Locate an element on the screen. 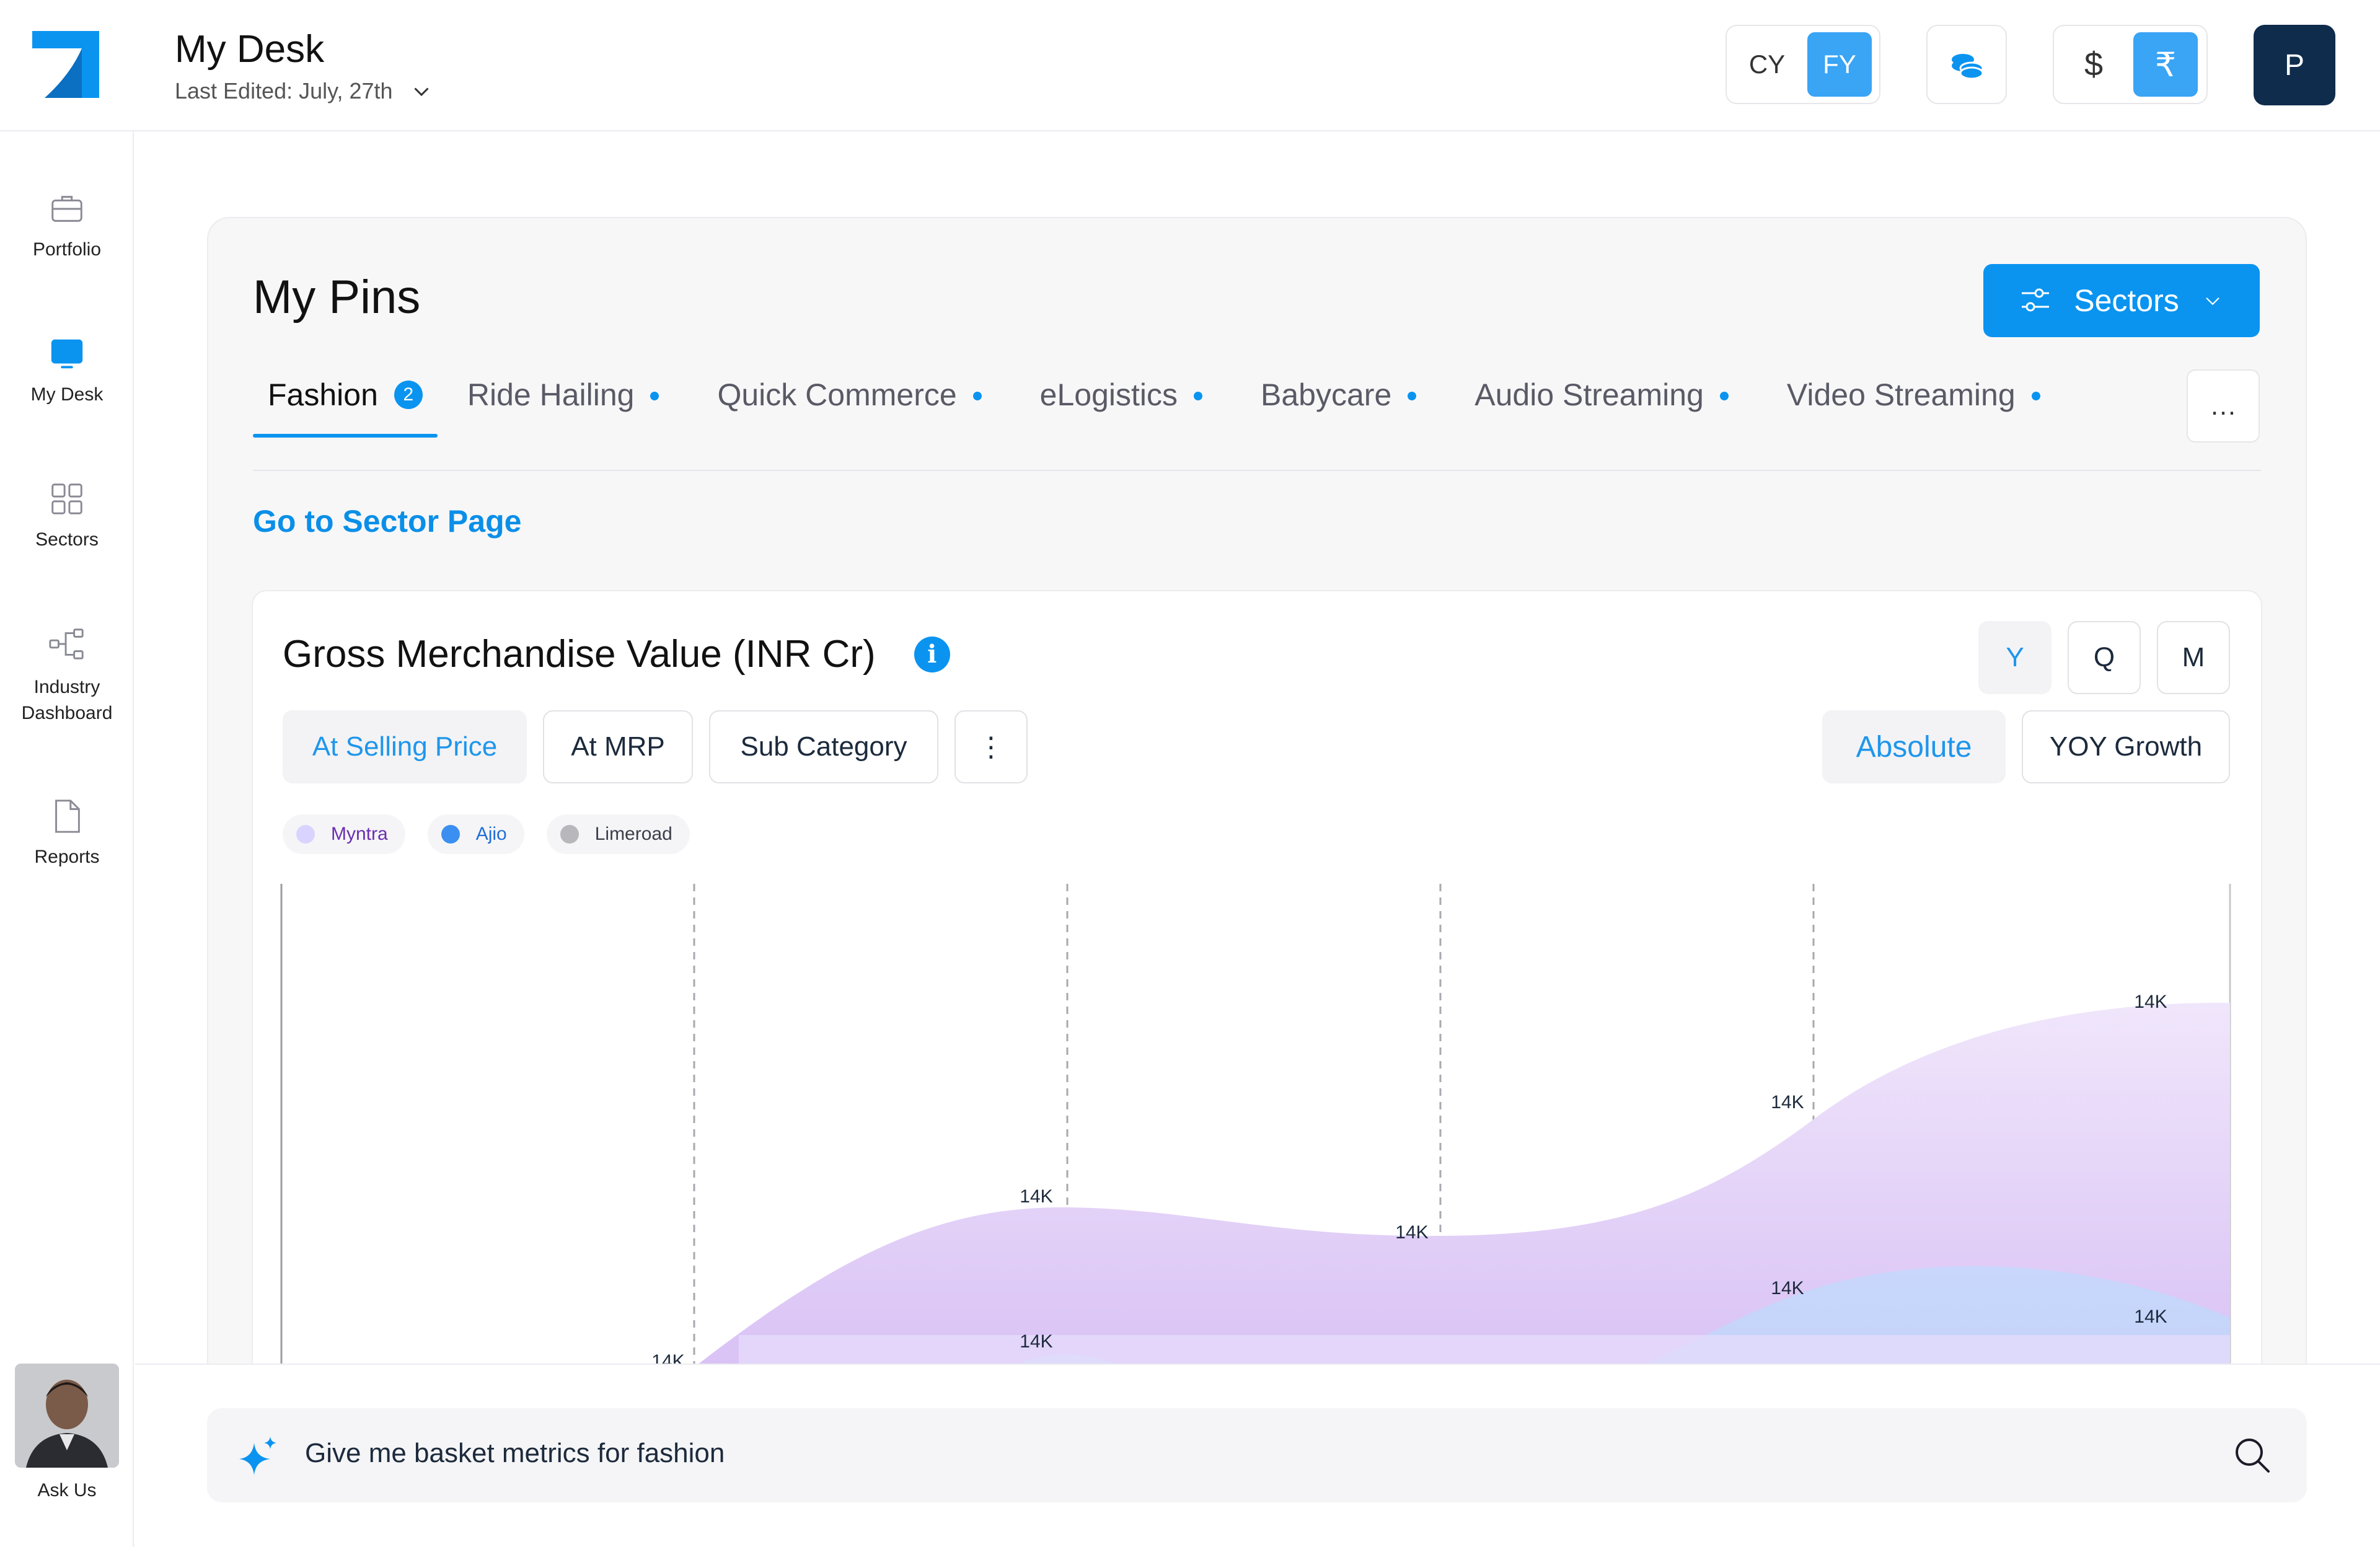  query-bar: Give me basket metrics for fashion is located at coordinates (1257, 1455).